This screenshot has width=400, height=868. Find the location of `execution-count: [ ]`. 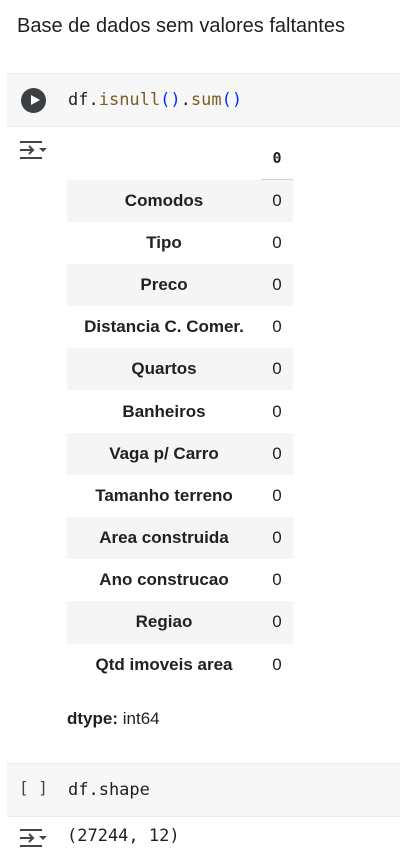

execution-count: [ ] is located at coordinates (33, 787).